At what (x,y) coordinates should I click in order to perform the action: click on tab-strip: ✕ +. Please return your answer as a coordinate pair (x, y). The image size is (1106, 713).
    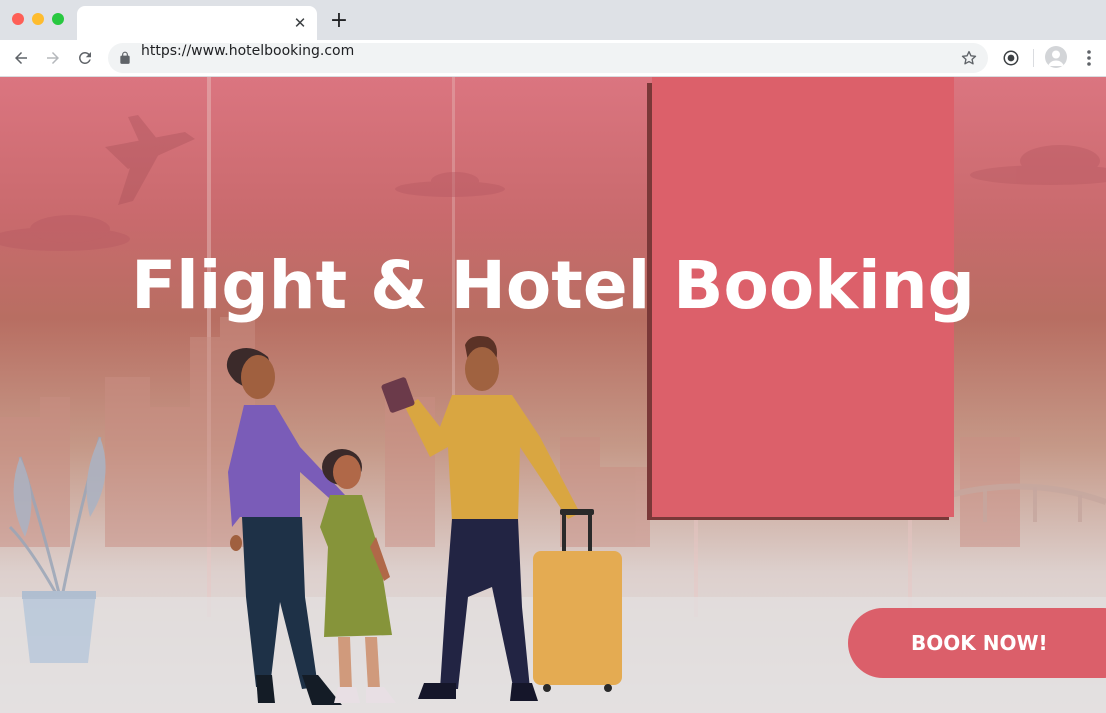
    Looking at the image, I should click on (553, 20).